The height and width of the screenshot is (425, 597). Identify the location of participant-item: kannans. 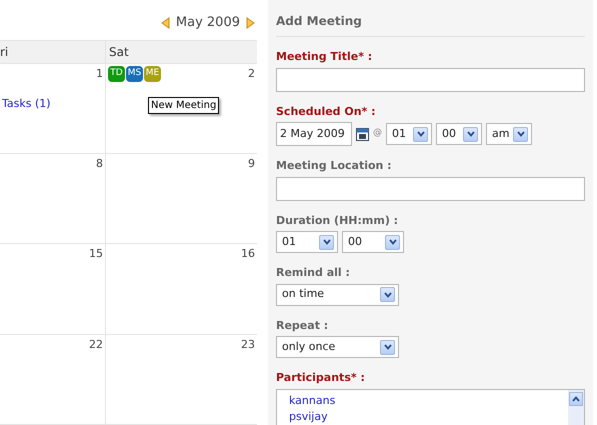
(312, 400).